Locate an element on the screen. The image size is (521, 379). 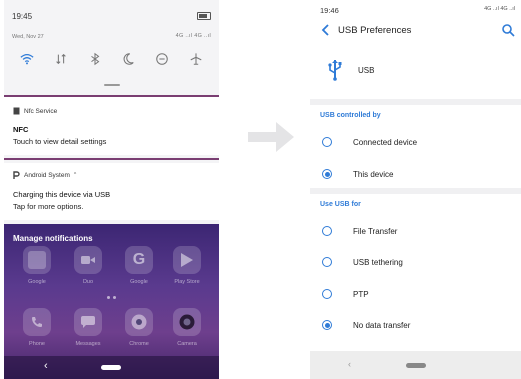
app-google: G Google is located at coordinates (139, 265).